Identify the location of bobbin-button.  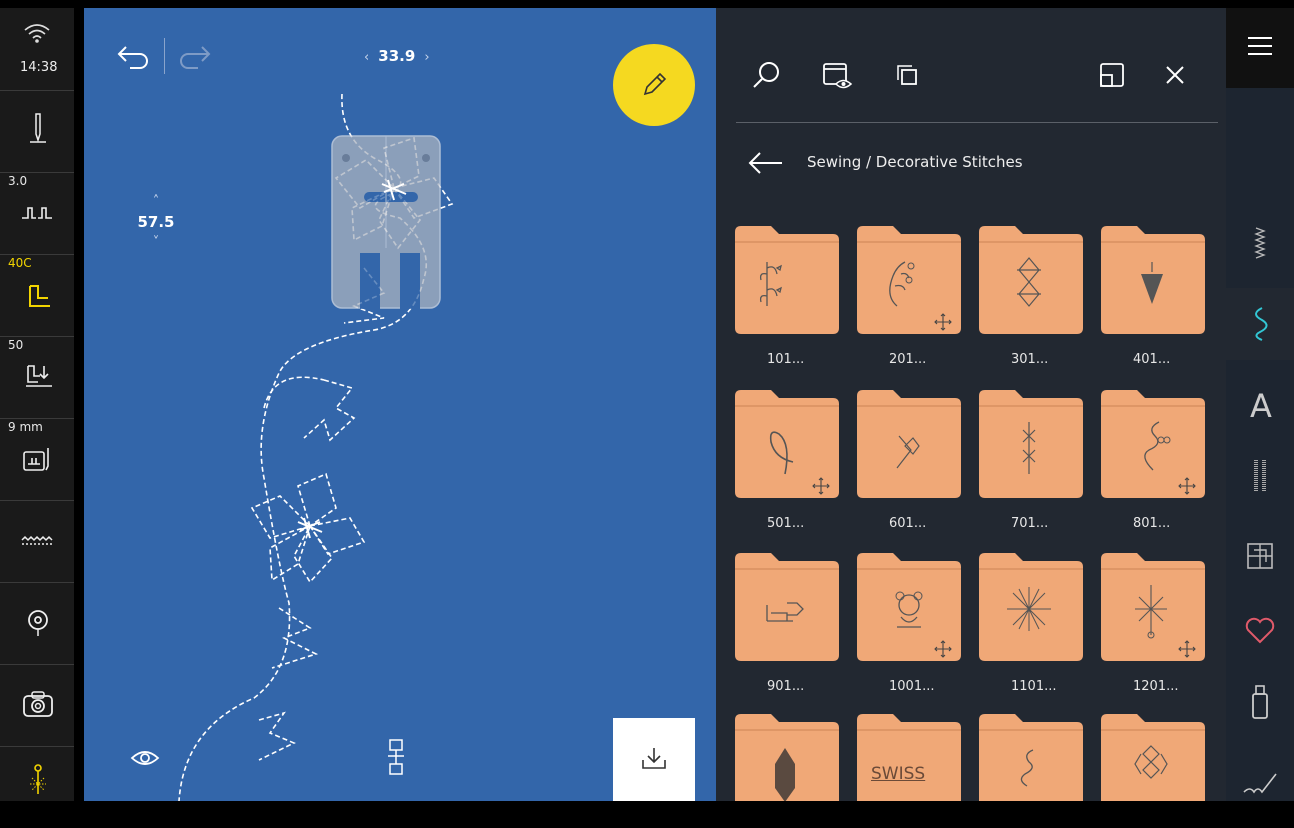
(37, 623).